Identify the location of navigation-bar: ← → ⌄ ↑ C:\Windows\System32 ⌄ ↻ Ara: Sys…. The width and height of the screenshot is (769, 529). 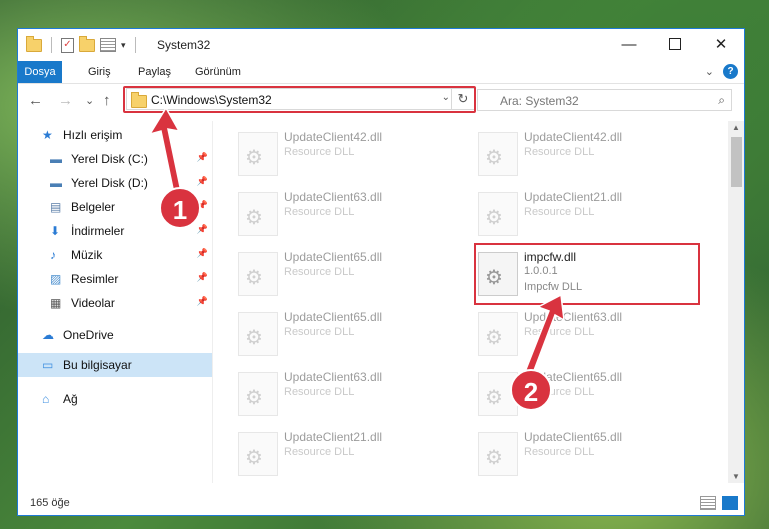
(381, 101).